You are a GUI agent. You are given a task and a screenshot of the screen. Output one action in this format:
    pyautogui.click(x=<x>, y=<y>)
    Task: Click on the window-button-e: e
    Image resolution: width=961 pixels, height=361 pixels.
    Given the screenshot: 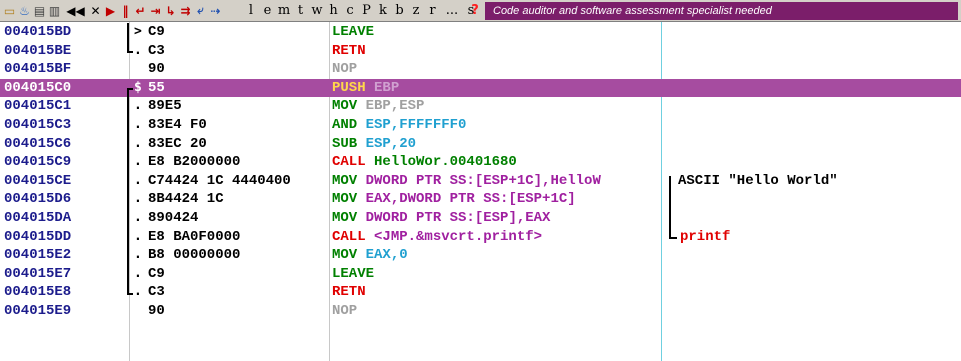 What is the action you would take?
    pyautogui.click(x=268, y=10)
    